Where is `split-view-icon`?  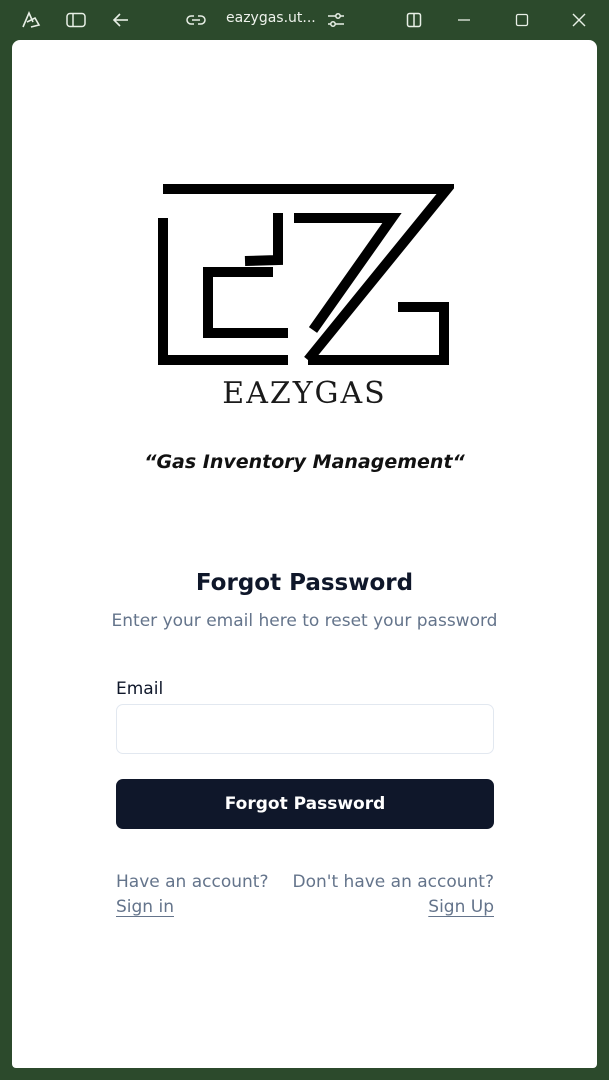 split-view-icon is located at coordinates (414, 20).